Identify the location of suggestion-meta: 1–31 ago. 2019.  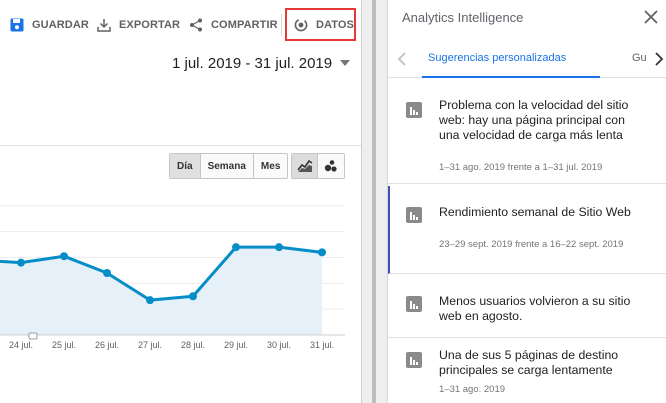
(472, 389).